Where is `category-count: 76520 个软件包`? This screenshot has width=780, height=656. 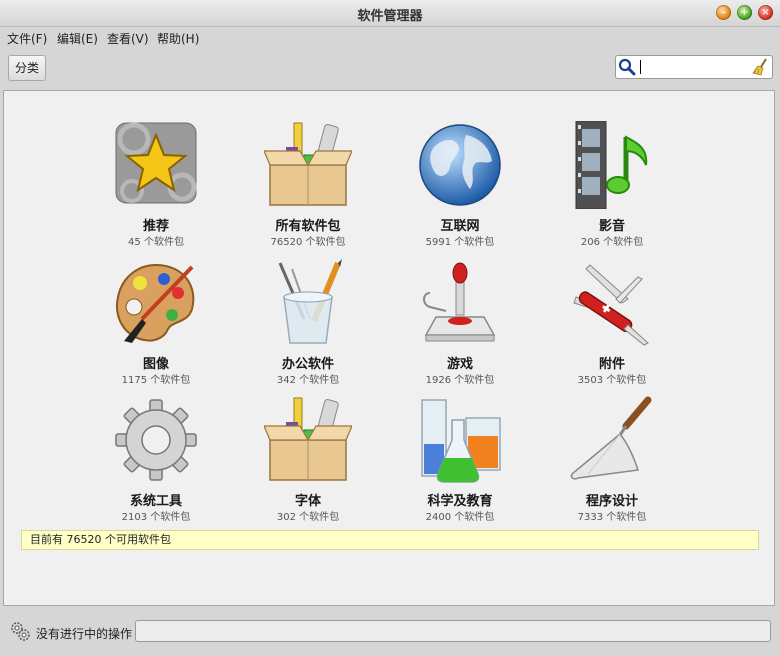
category-count: 76520 个软件包 is located at coordinates (308, 242).